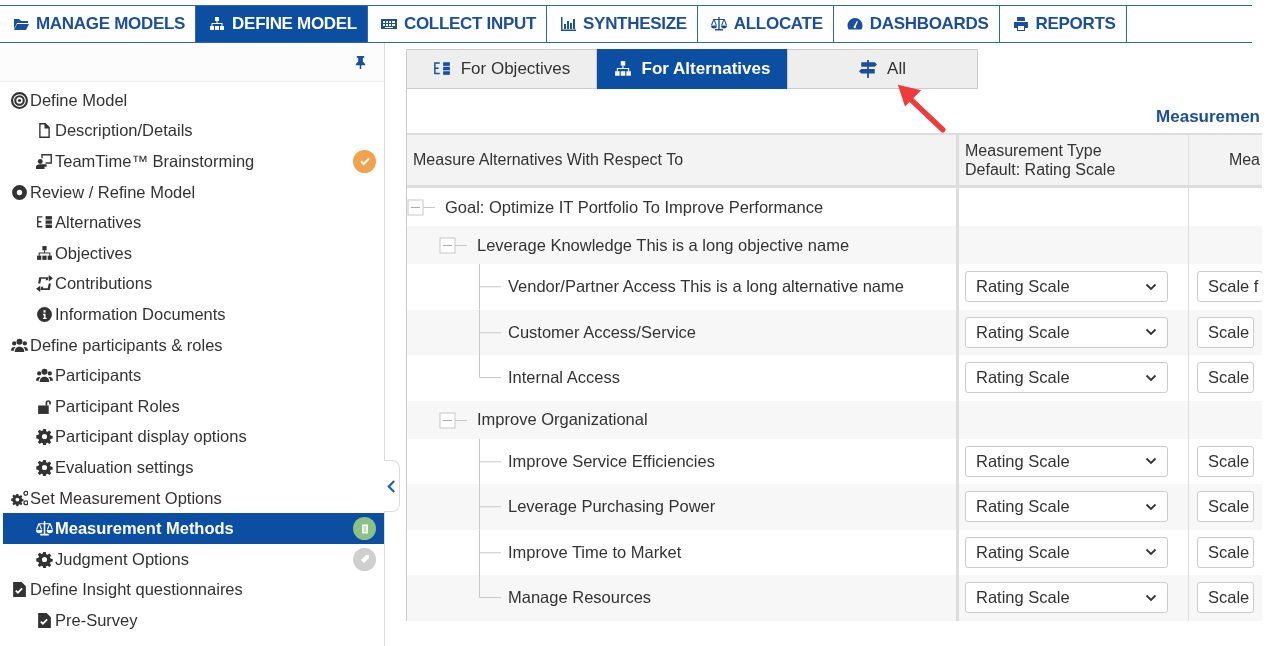 This screenshot has width=1277, height=646. I want to click on gauge-icon, so click(854, 24).